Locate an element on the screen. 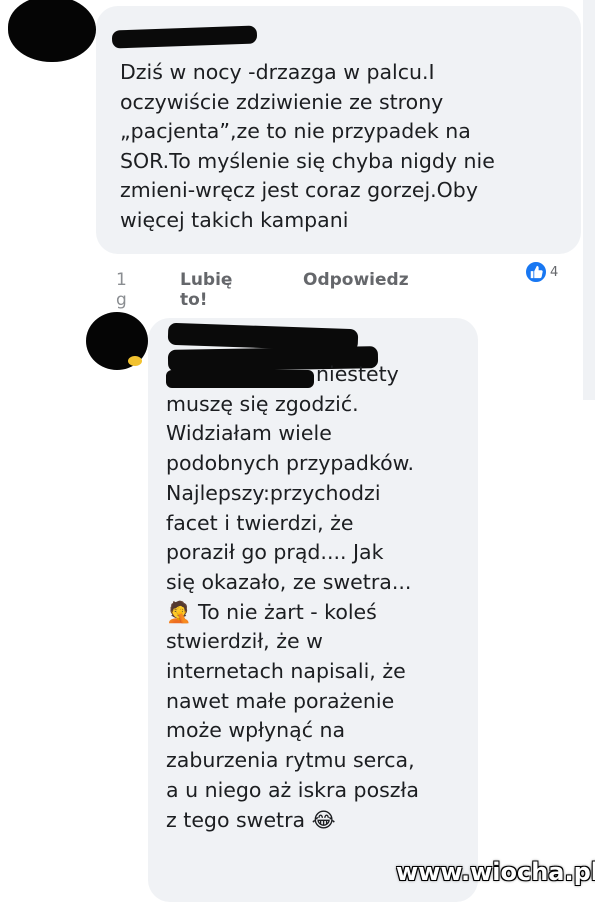  redacted-author-name is located at coordinates (184, 37).